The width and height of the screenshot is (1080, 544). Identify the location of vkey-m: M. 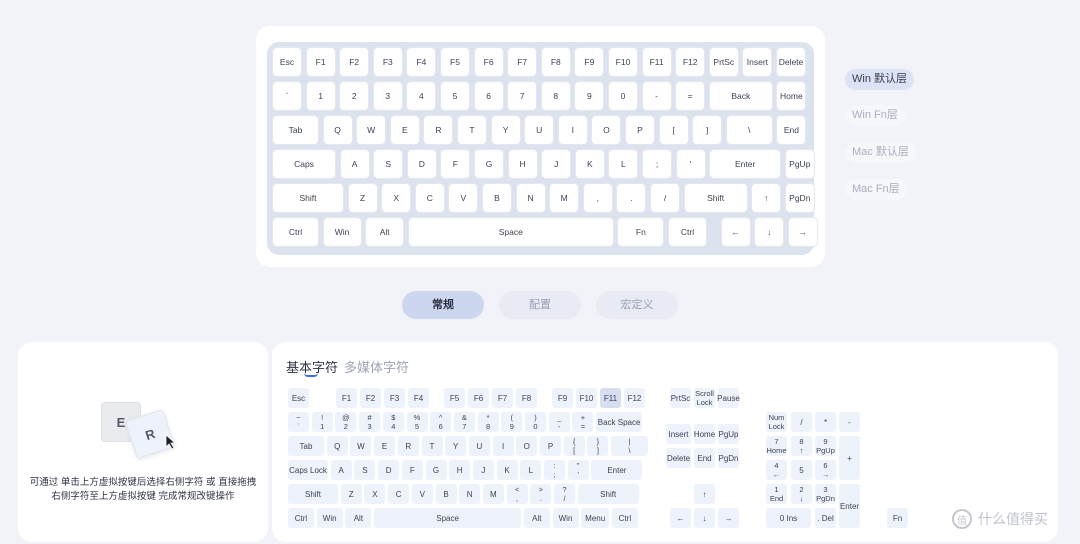
(493, 494).